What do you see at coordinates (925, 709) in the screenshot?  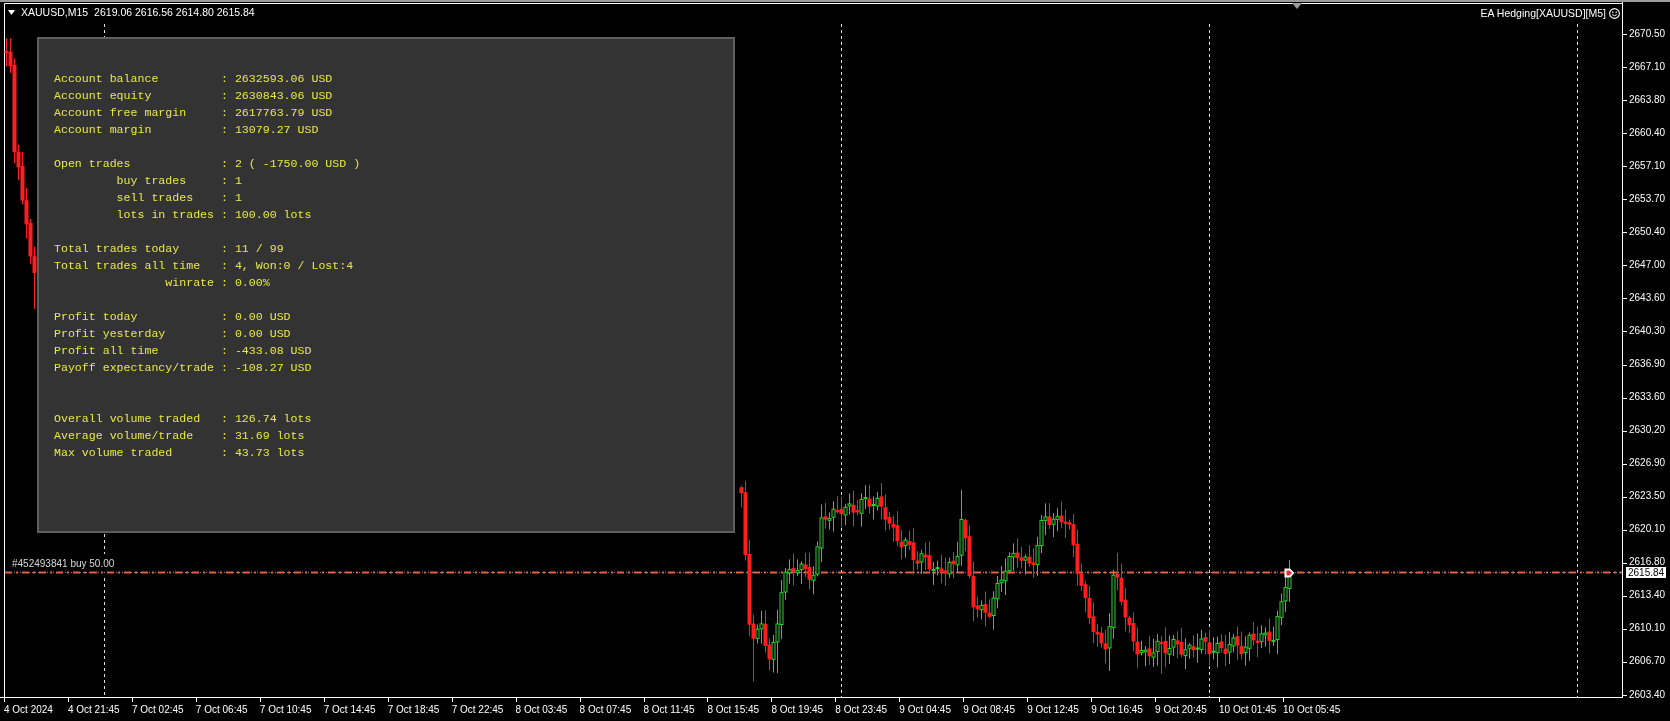 I see `time-tick-label: 9 Oct 04:45` at bounding box center [925, 709].